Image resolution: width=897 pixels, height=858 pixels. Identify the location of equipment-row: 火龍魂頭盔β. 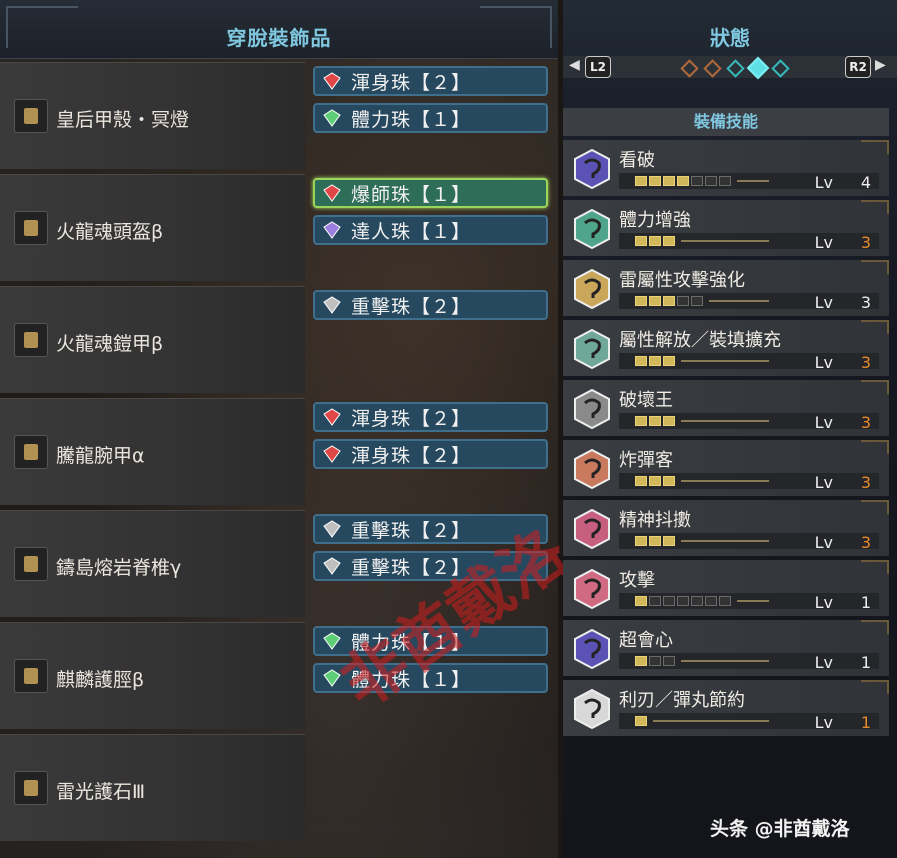
(152, 227).